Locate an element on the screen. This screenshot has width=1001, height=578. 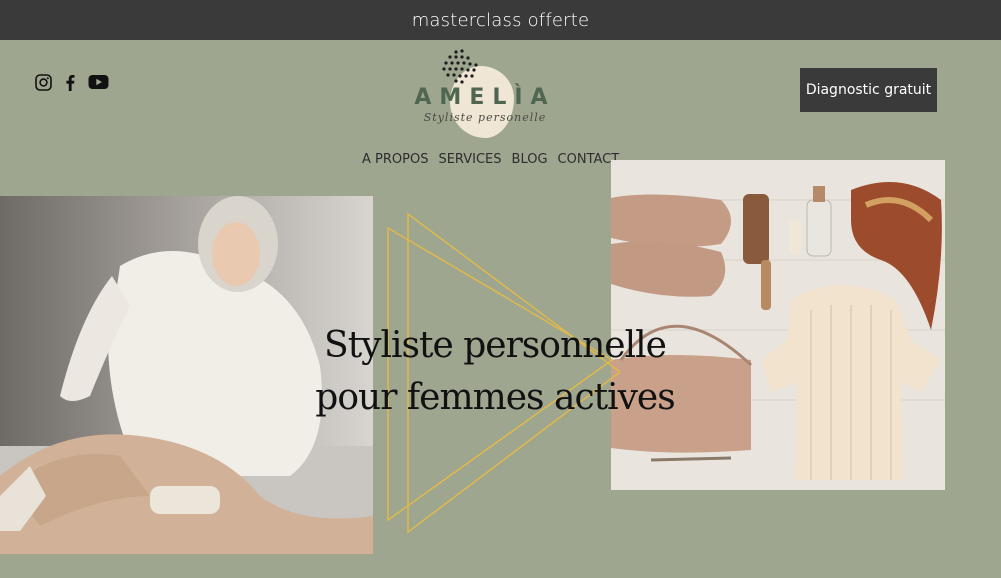
youtube-icon is located at coordinates (98, 82).